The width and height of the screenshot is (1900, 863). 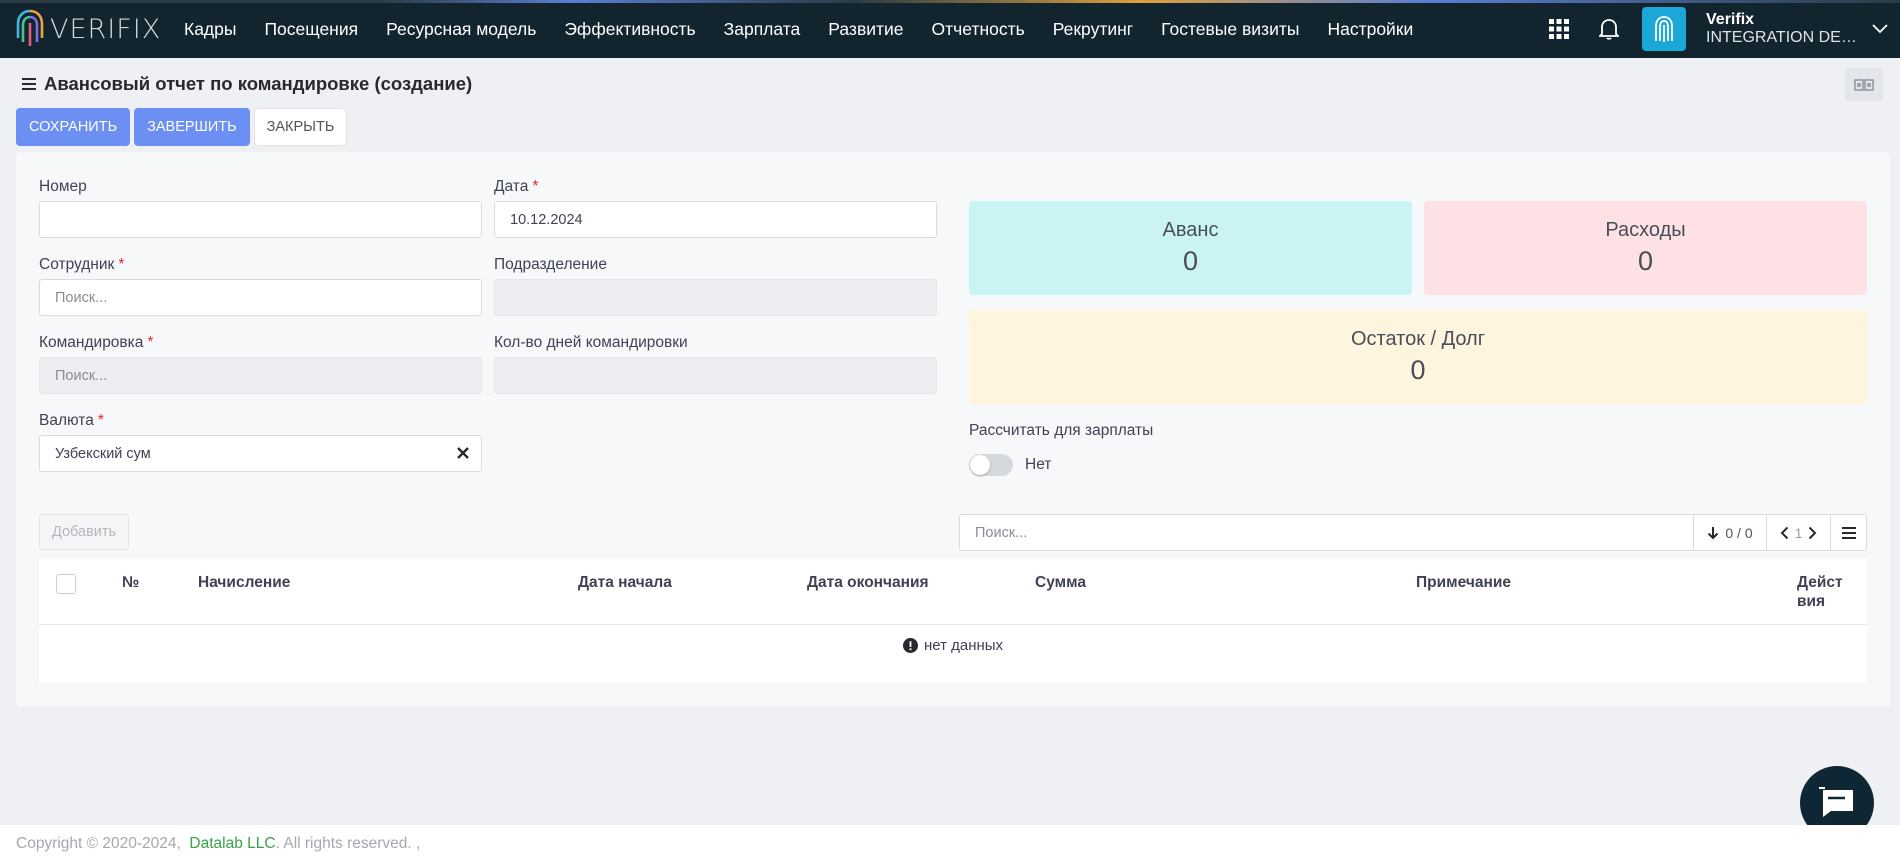 I want to click on nav-item-nastroyki: Настройки, so click(x=1370, y=29).